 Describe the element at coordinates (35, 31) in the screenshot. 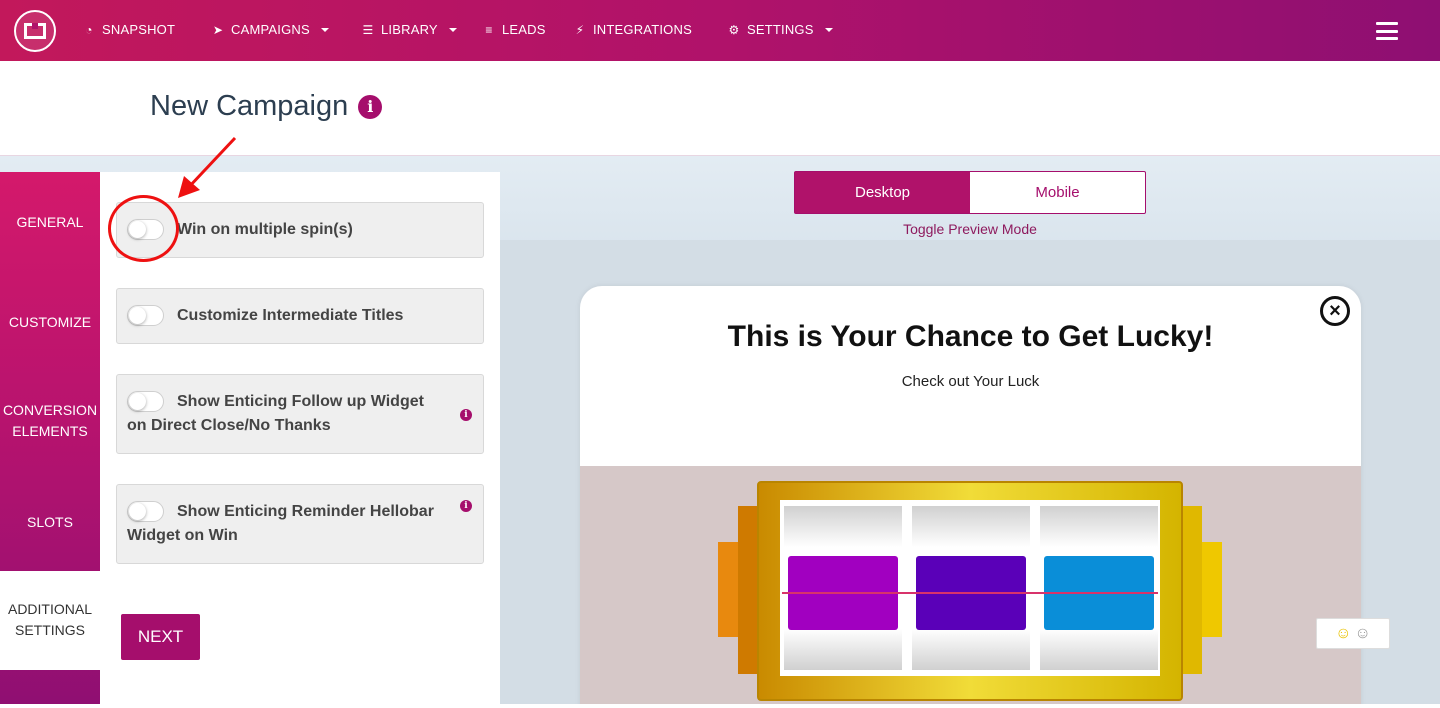

I see `app-logo` at that location.